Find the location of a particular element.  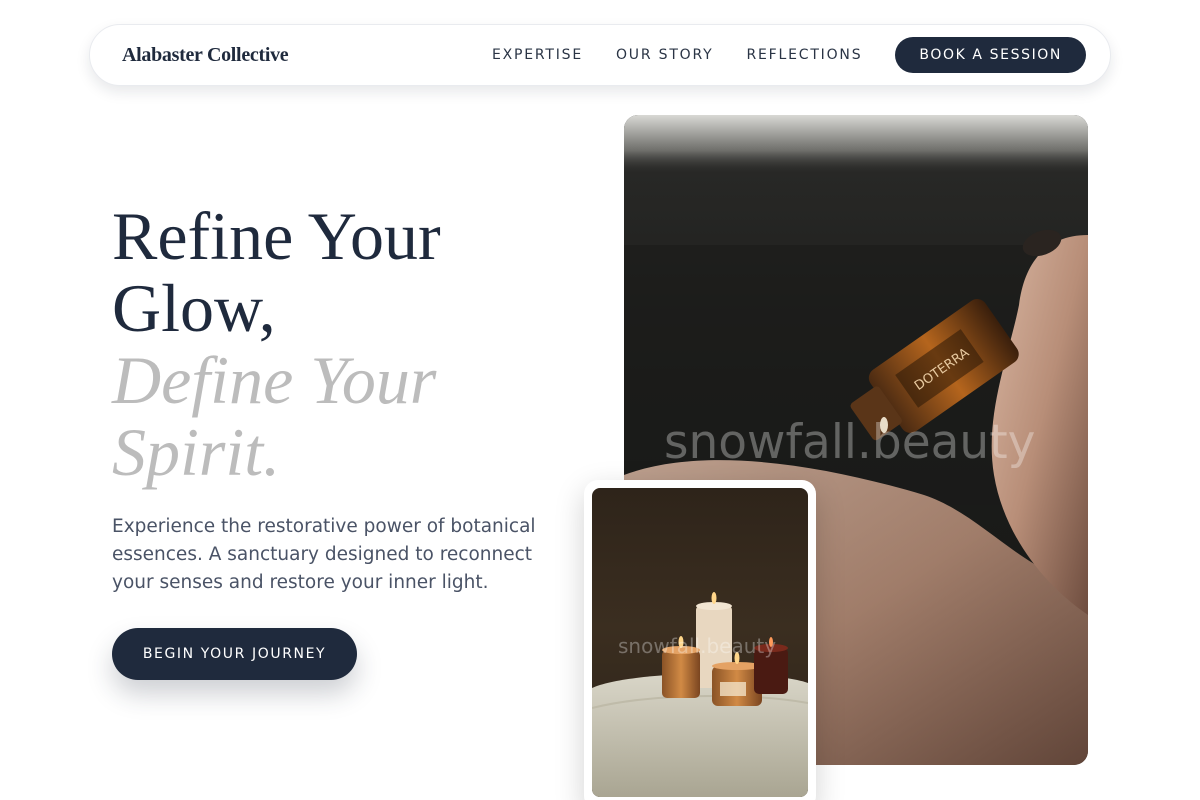

candles-image: snowfall.beauty is located at coordinates (700, 642).